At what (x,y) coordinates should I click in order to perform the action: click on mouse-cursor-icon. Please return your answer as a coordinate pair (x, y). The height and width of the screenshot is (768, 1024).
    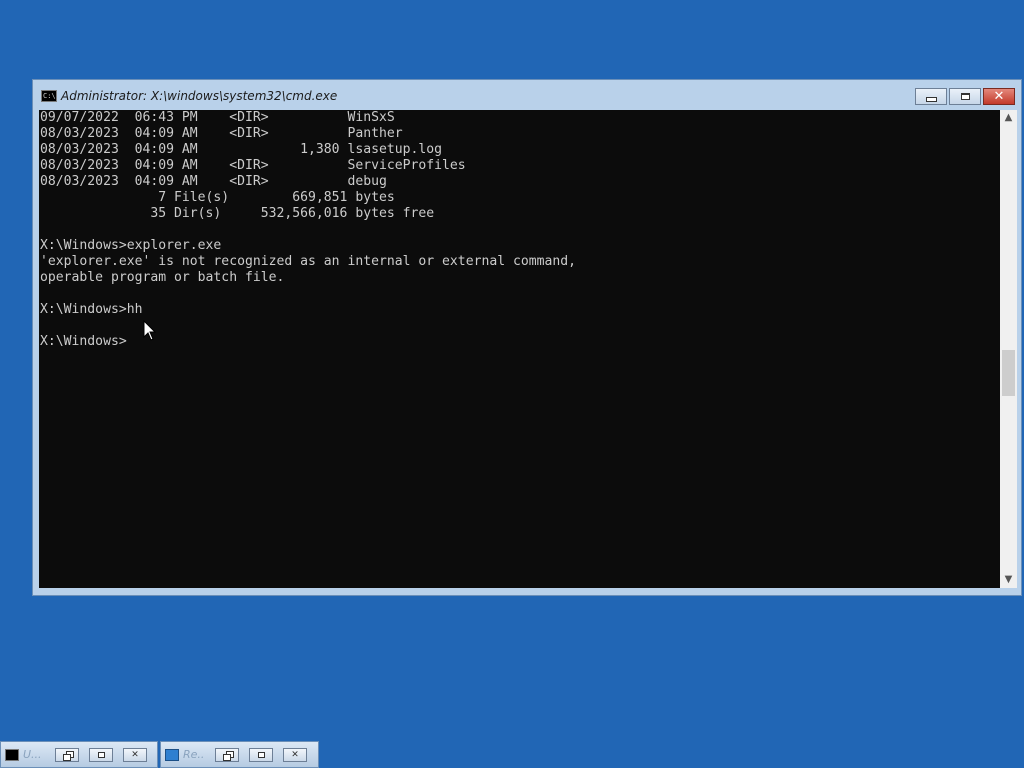
    Looking at the image, I should click on (150, 330).